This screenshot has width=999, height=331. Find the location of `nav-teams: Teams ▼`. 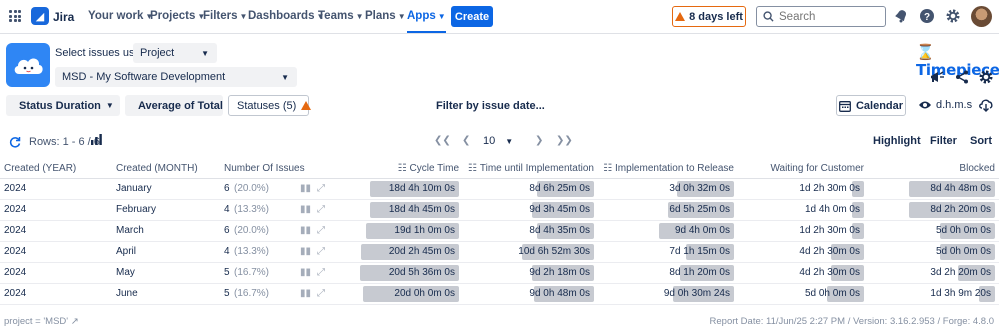

nav-teams: Teams ▼ is located at coordinates (341, 16).